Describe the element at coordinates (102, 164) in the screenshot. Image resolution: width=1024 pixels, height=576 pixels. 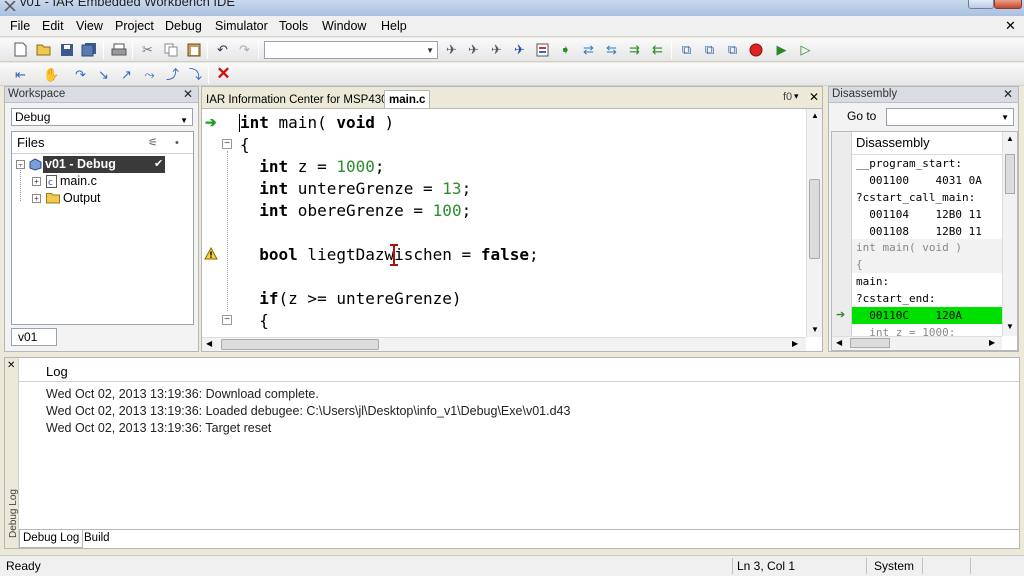
I see `tree-item-project: − v01 - Debug ✔` at that location.